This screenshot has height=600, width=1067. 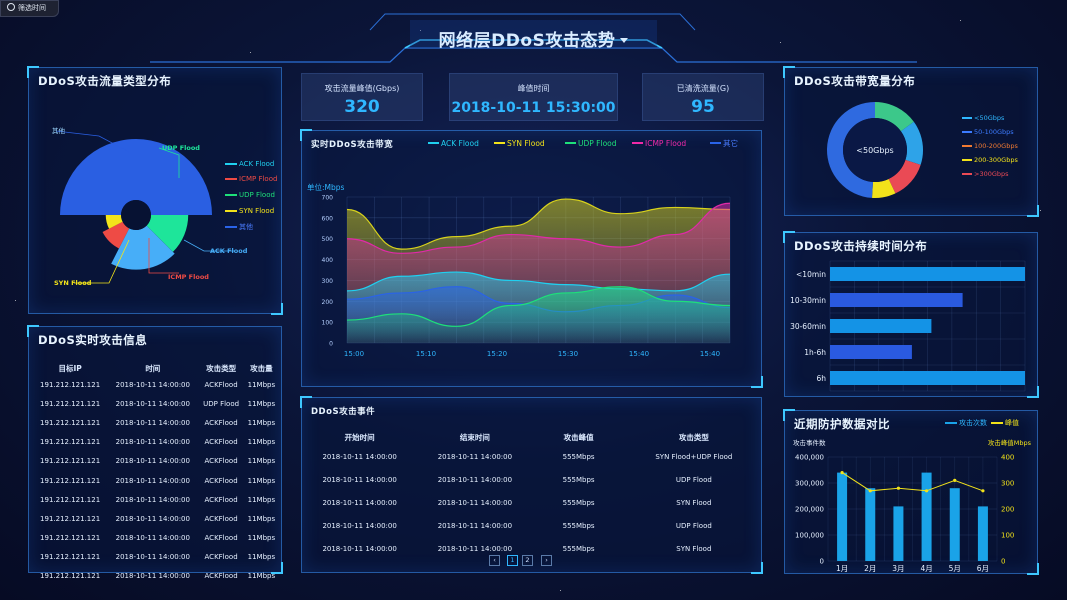 I want to click on legend-other: 其他, so click(x=246, y=226).